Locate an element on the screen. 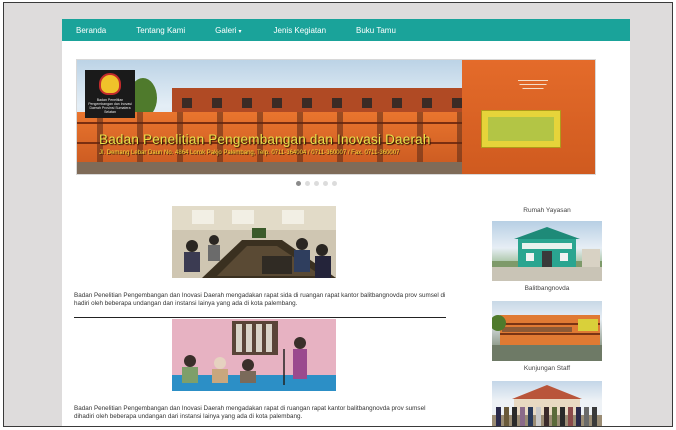 Image resolution: width=676 pixels, height=430 pixels. news-photo-meeting is located at coordinates (254, 242).